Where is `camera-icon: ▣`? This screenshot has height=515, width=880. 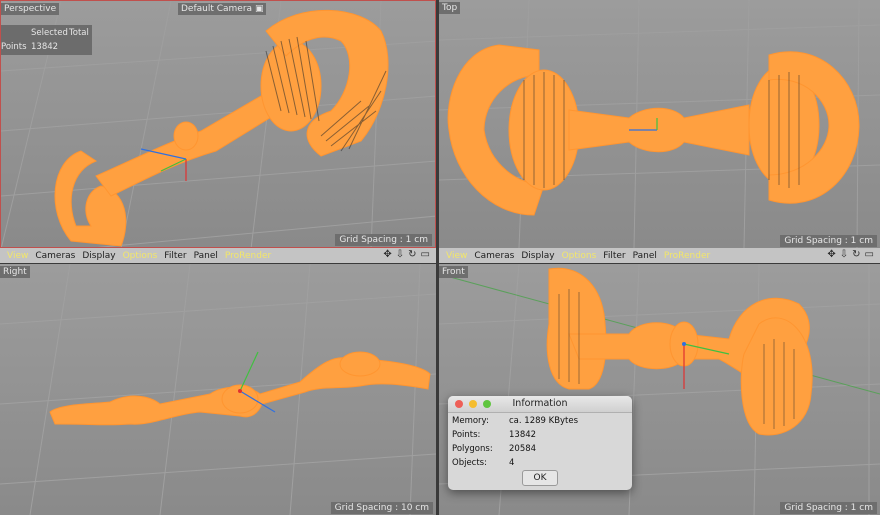
camera-icon: ▣ is located at coordinates (259, 9).